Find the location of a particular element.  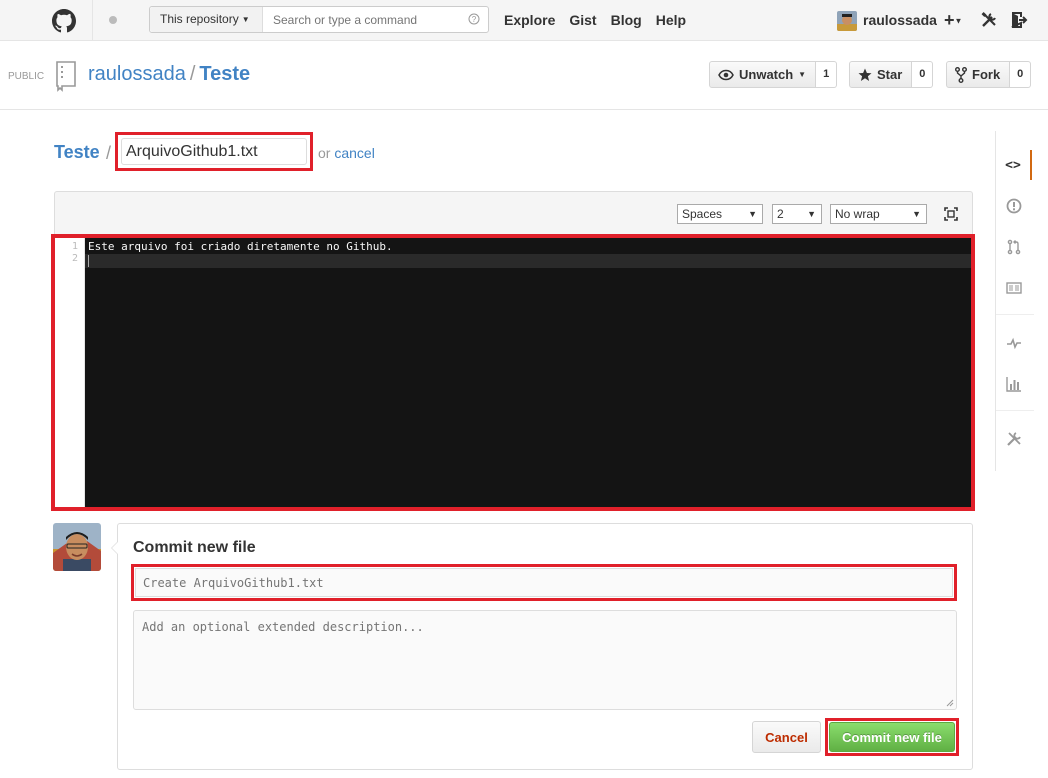

watch-group: Unwatch ▼ 1 is located at coordinates (773, 74).